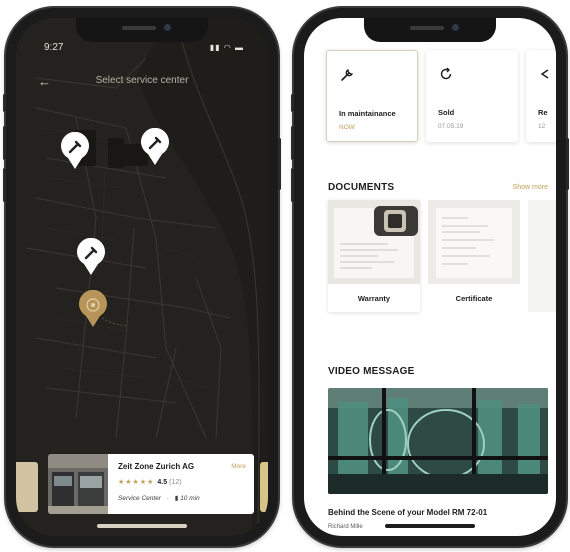  Describe the element at coordinates (438, 441) in the screenshot. I see `video-thumbnail` at that location.